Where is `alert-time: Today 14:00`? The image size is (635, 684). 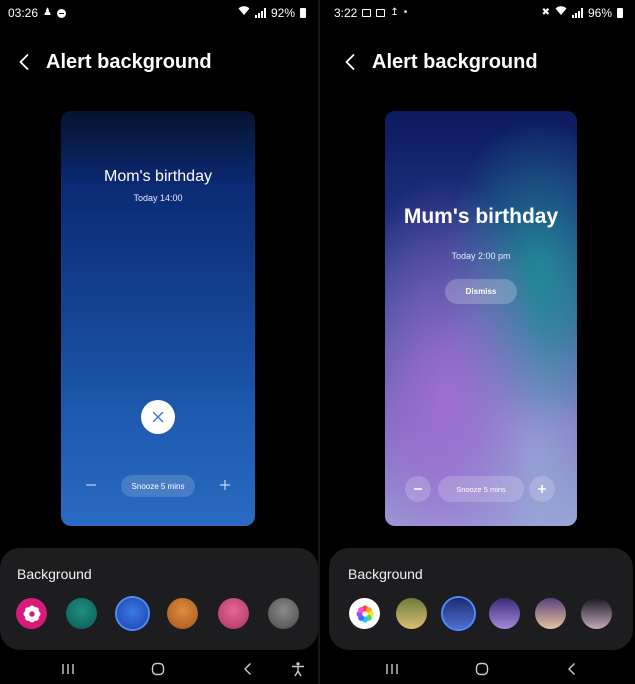 alert-time: Today 14:00 is located at coordinates (158, 198).